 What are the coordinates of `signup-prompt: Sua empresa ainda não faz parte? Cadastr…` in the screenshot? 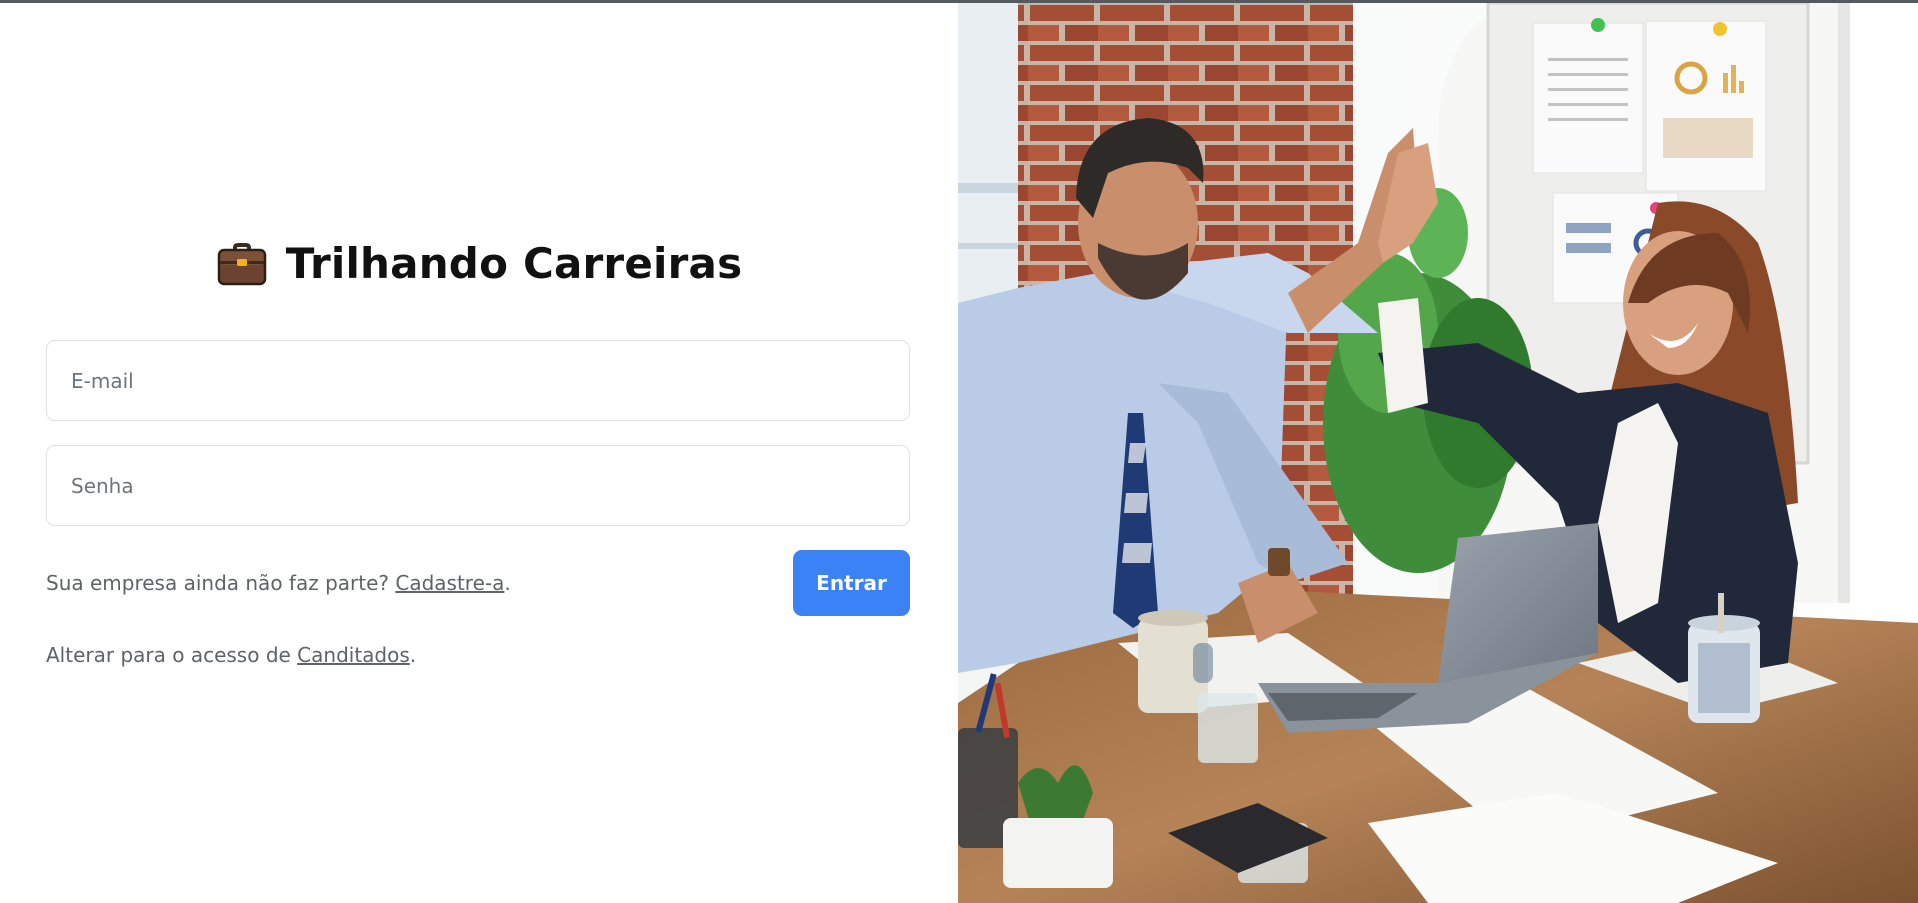 It's located at (278, 583).